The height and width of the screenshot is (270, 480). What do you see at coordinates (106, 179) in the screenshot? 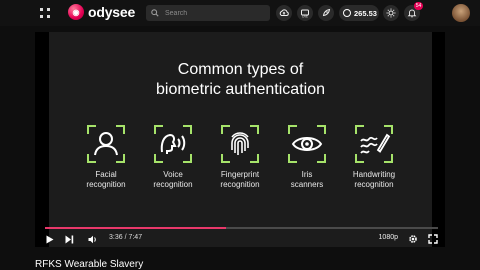
I see `method-label: Facial recognition` at bounding box center [106, 179].